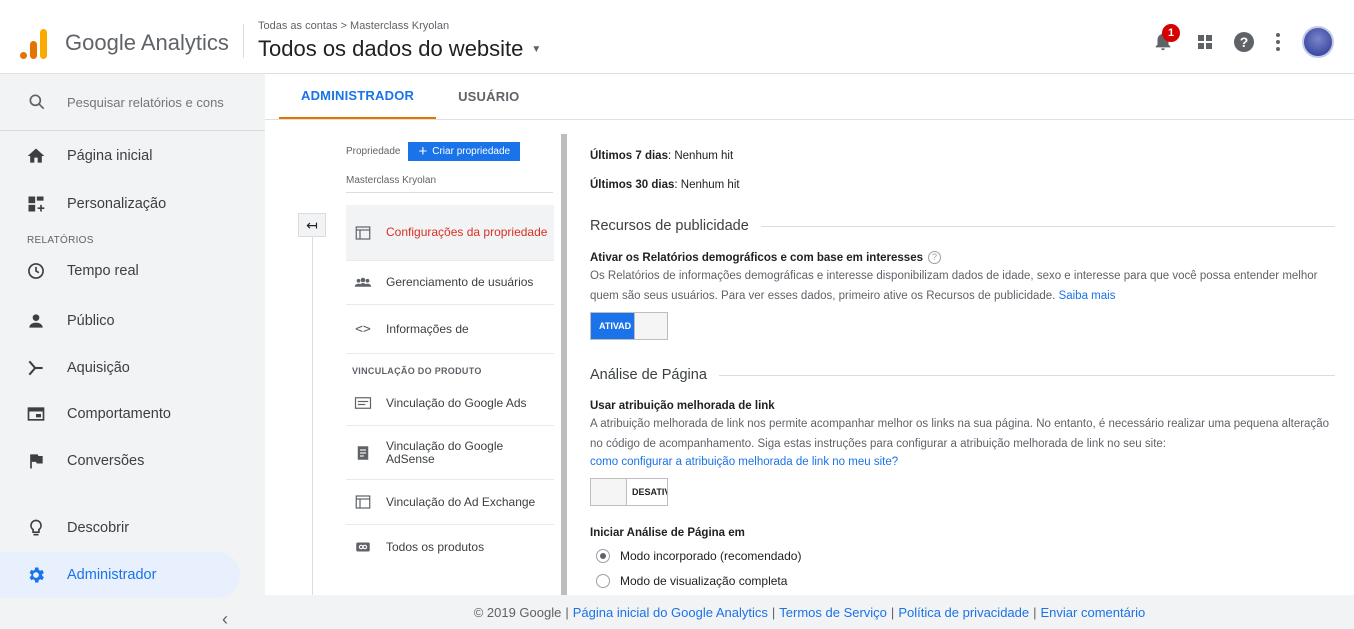 The height and width of the screenshot is (629, 1354). I want to click on create-property-button: + Criar propriedade, so click(464, 151).